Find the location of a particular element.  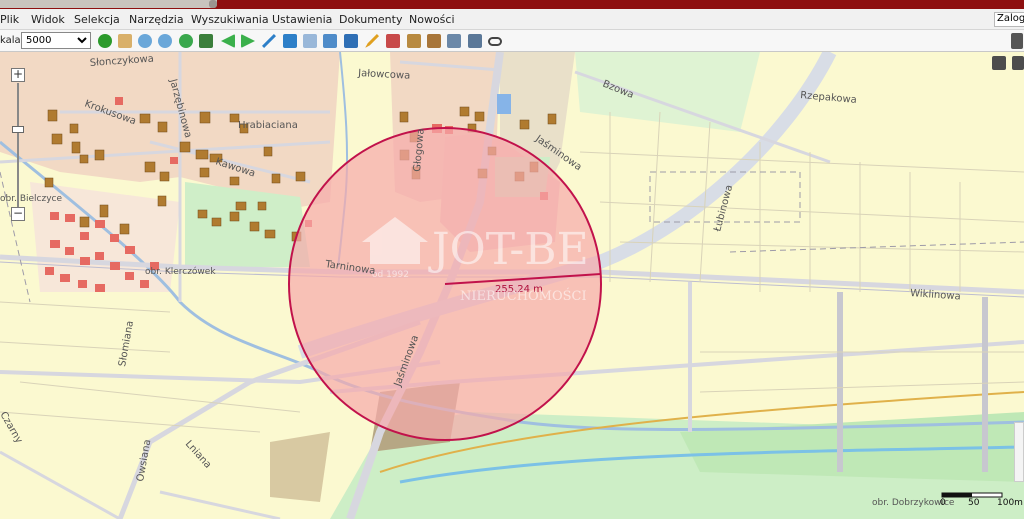

measure-line-icon is located at coordinates (269, 41).